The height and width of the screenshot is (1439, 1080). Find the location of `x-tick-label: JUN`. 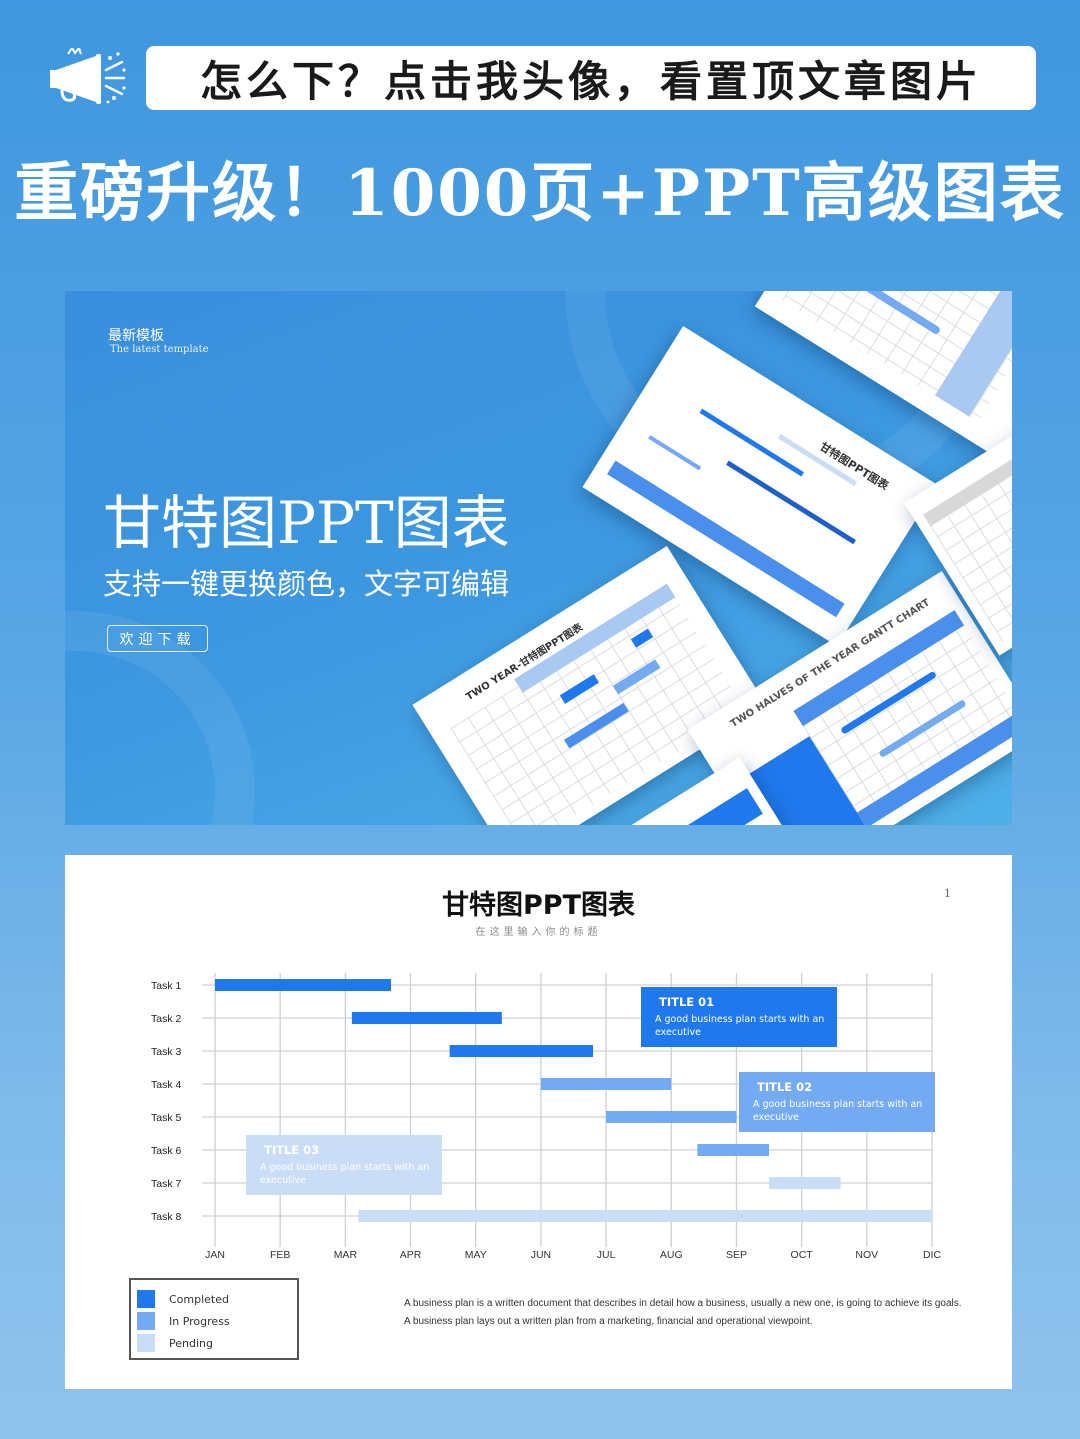

x-tick-label: JUN is located at coordinates (541, 1255).